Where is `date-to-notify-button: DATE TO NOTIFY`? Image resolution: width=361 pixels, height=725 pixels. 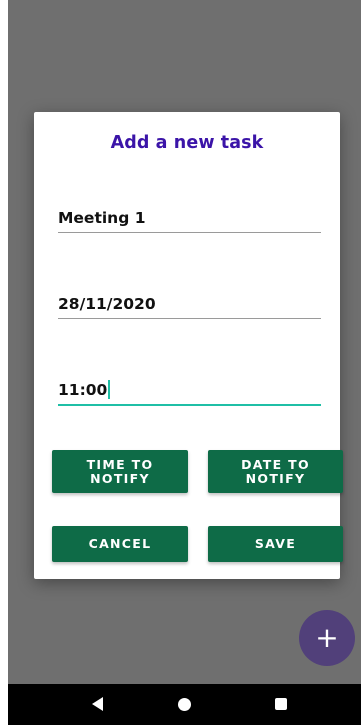
date-to-notify-button: DATE TO NOTIFY is located at coordinates (275, 471).